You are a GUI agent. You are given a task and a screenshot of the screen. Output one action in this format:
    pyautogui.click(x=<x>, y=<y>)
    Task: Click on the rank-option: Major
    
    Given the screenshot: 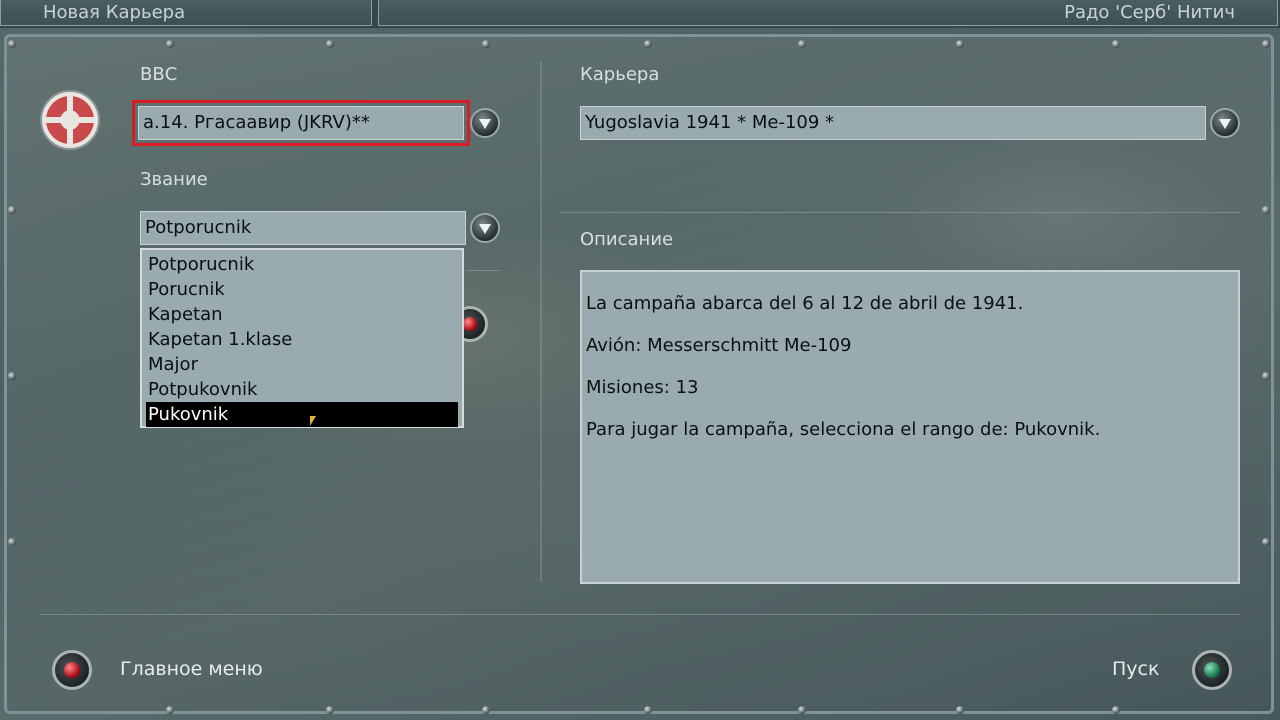 What is the action you would take?
    pyautogui.click(x=302, y=364)
    